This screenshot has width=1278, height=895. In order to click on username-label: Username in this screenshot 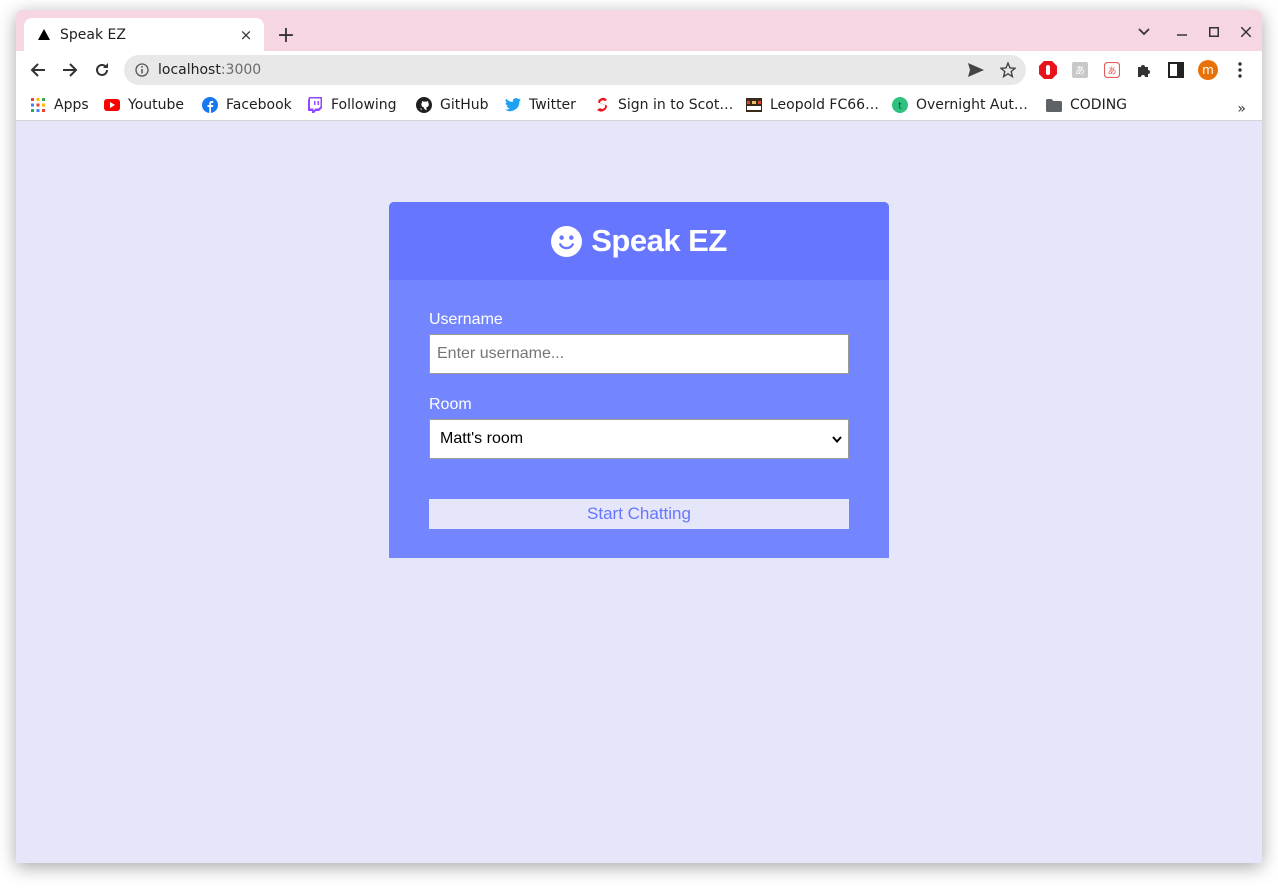, I will do `click(466, 319)`.